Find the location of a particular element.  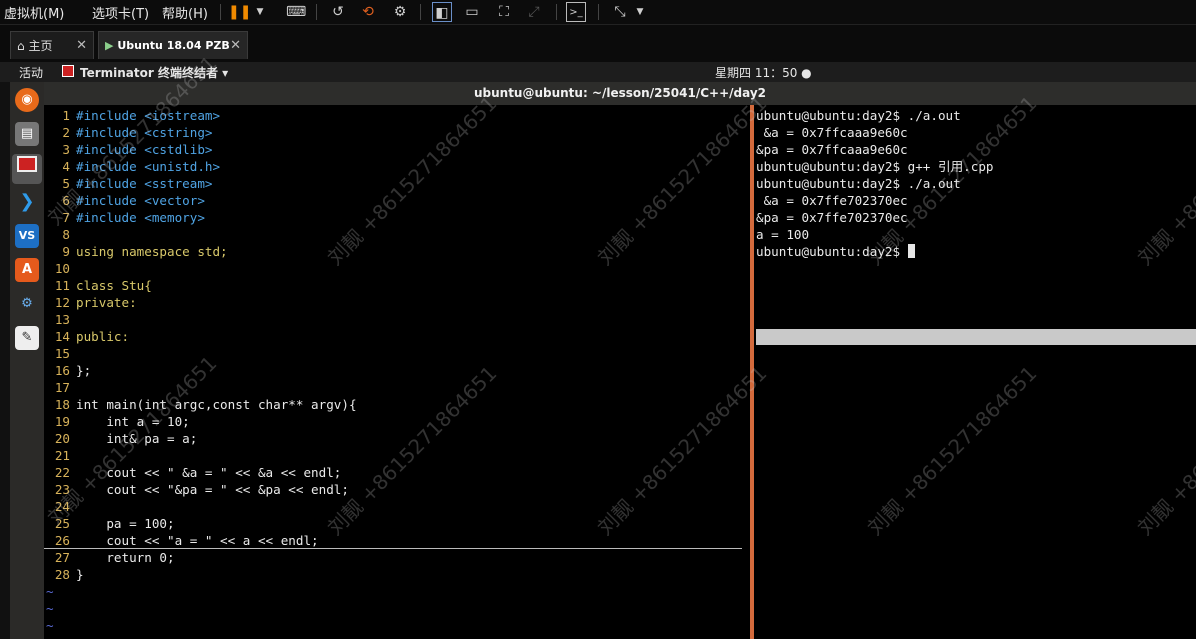

settings-icon: ⚙ is located at coordinates (27, 304).